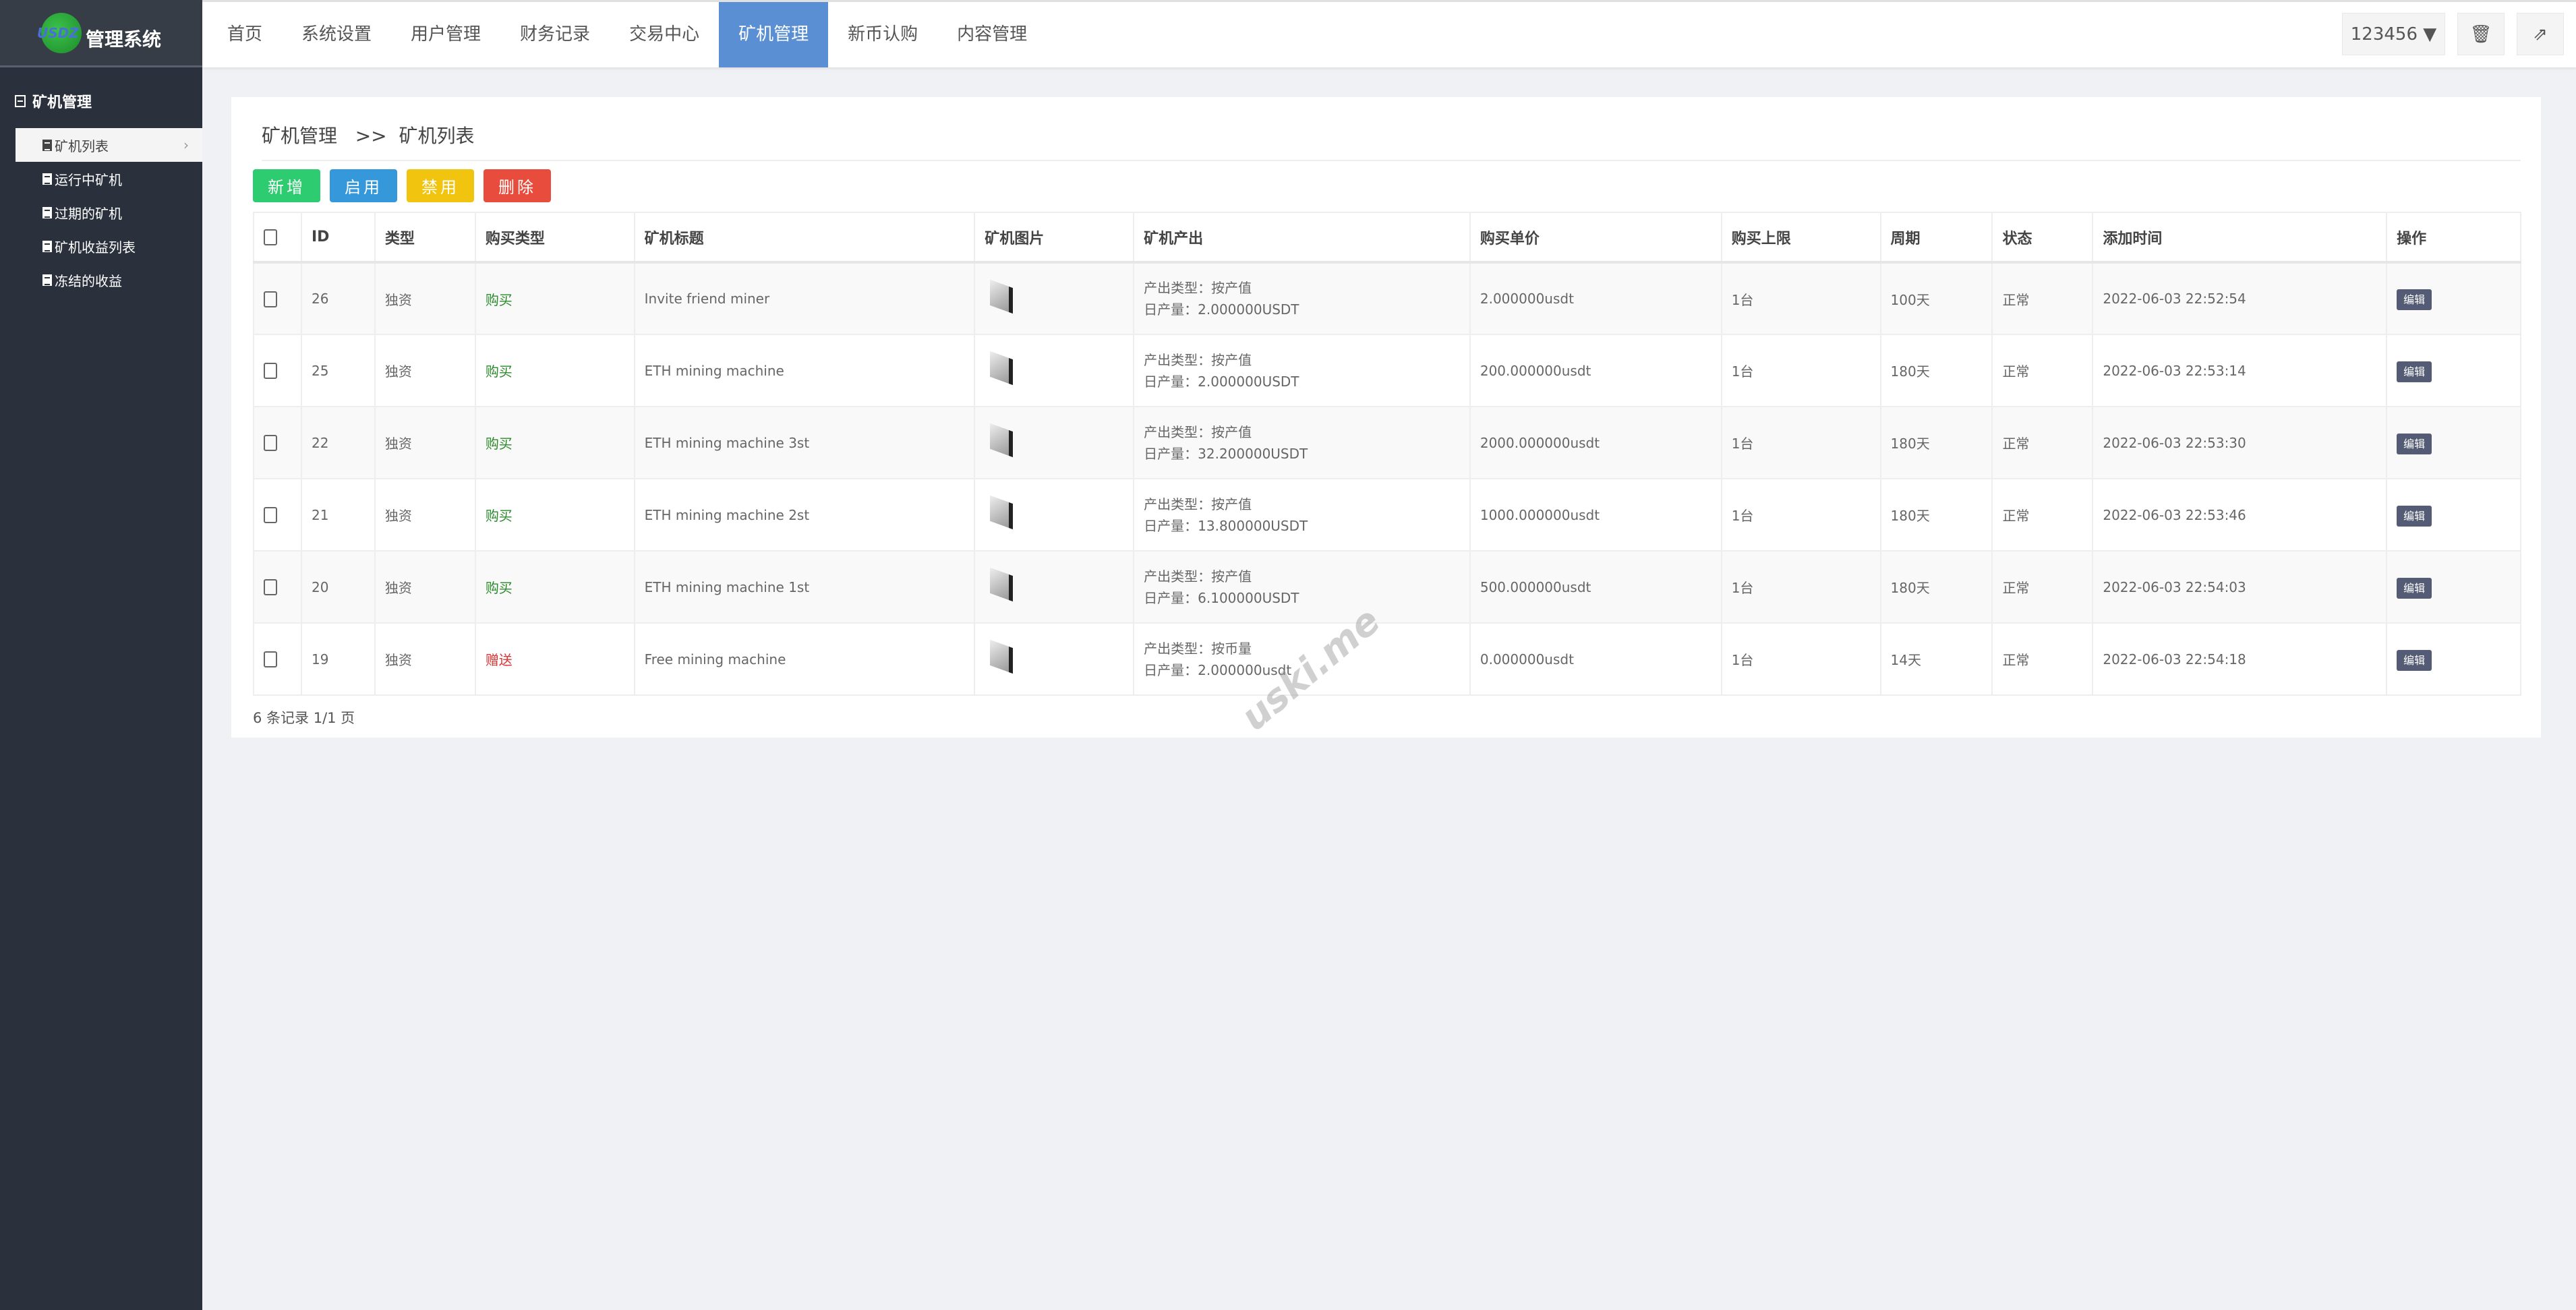 Image resolution: width=2576 pixels, height=1310 pixels. I want to click on logout-button: ⇗, so click(2541, 34).